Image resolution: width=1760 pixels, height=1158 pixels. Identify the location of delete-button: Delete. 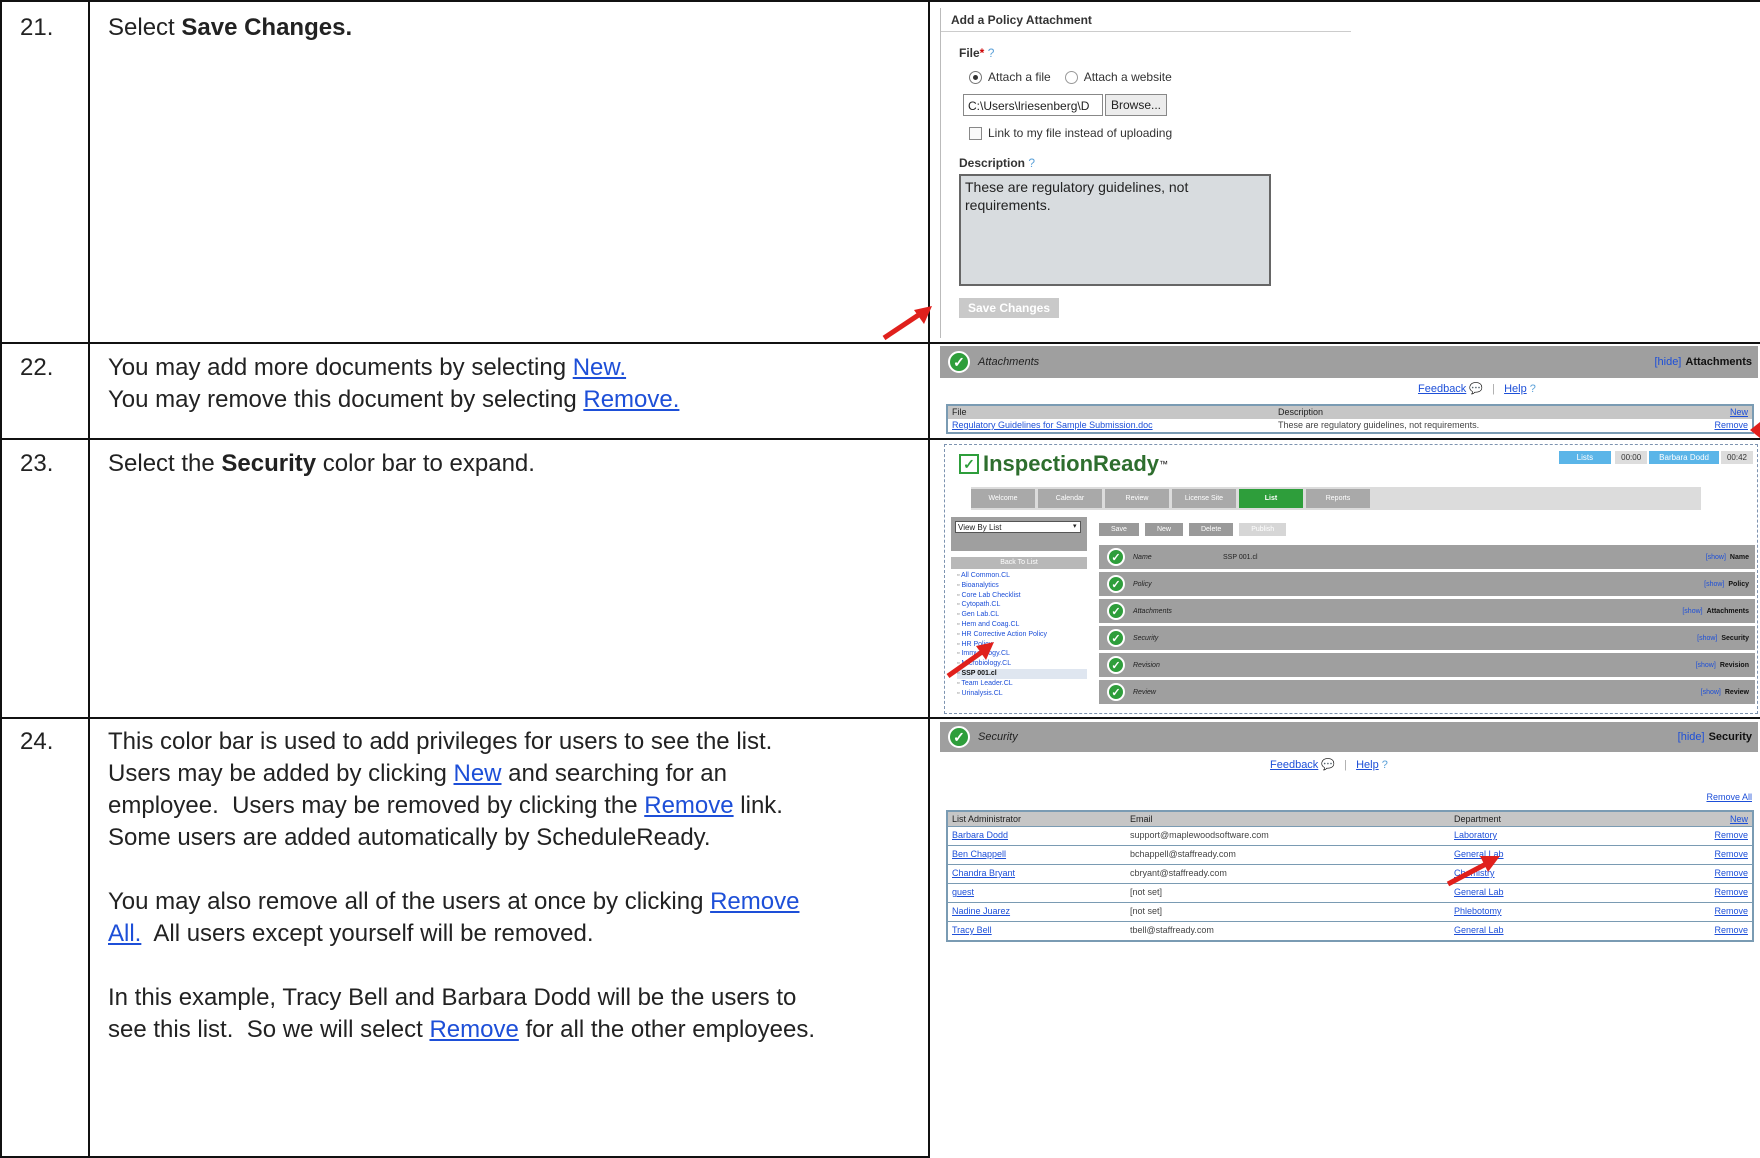
(1211, 529).